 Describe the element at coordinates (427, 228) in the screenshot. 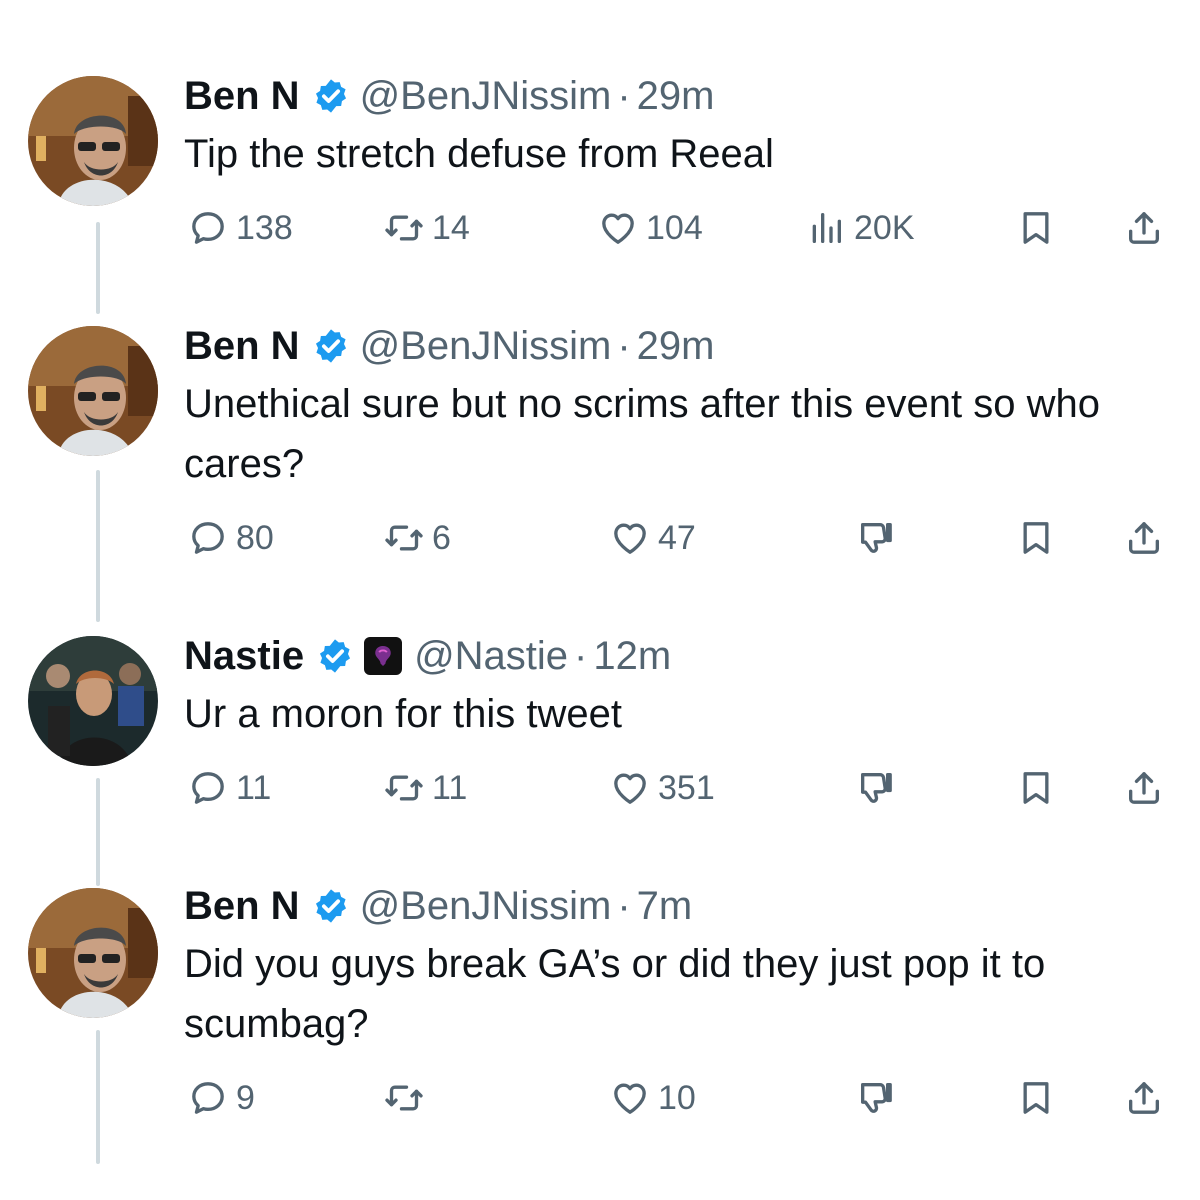

I see `retweet-button: 14` at that location.